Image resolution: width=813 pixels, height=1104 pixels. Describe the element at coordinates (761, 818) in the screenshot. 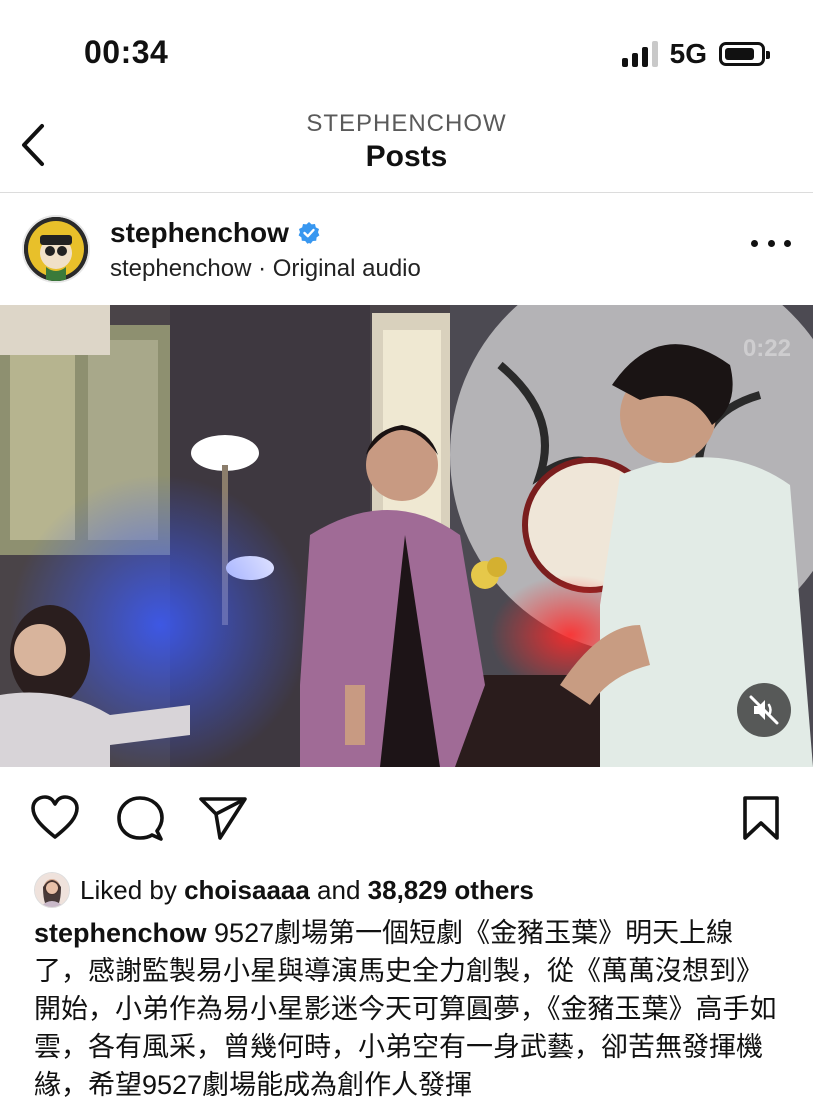

I see `bookmark-icon` at that location.